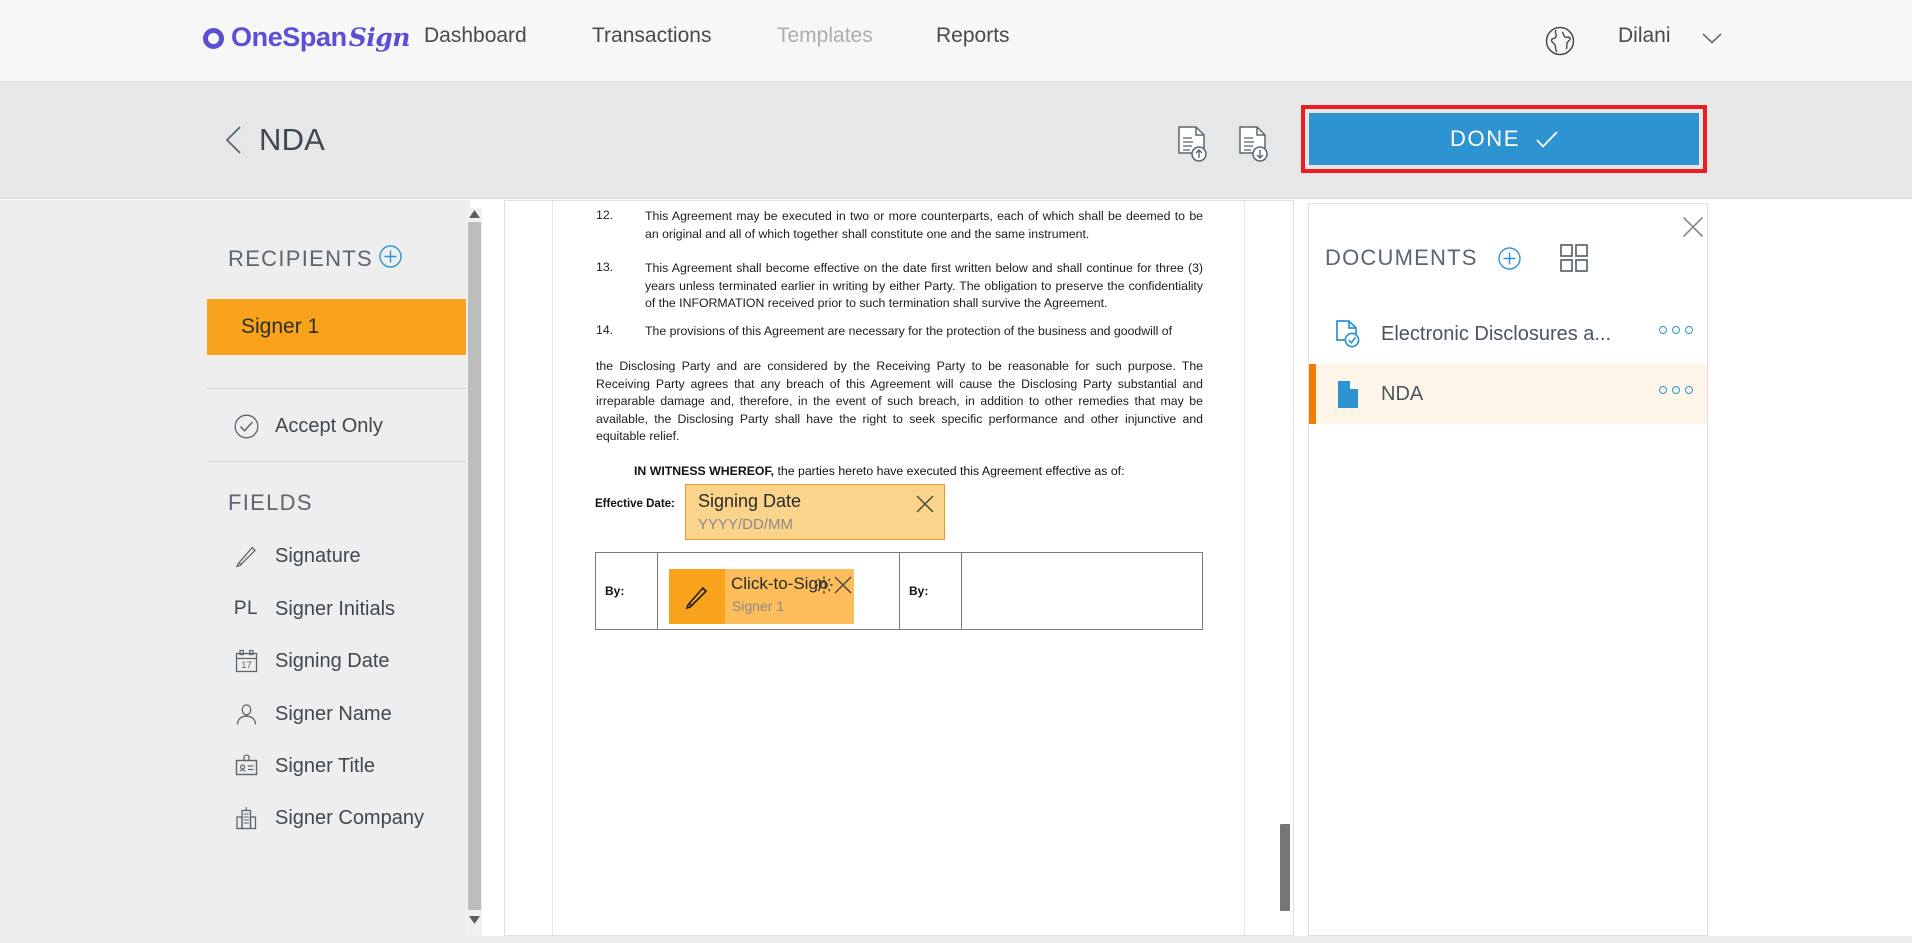 The image size is (1912, 943). What do you see at coordinates (1348, 394) in the screenshot?
I see `document-filled-icon` at bounding box center [1348, 394].